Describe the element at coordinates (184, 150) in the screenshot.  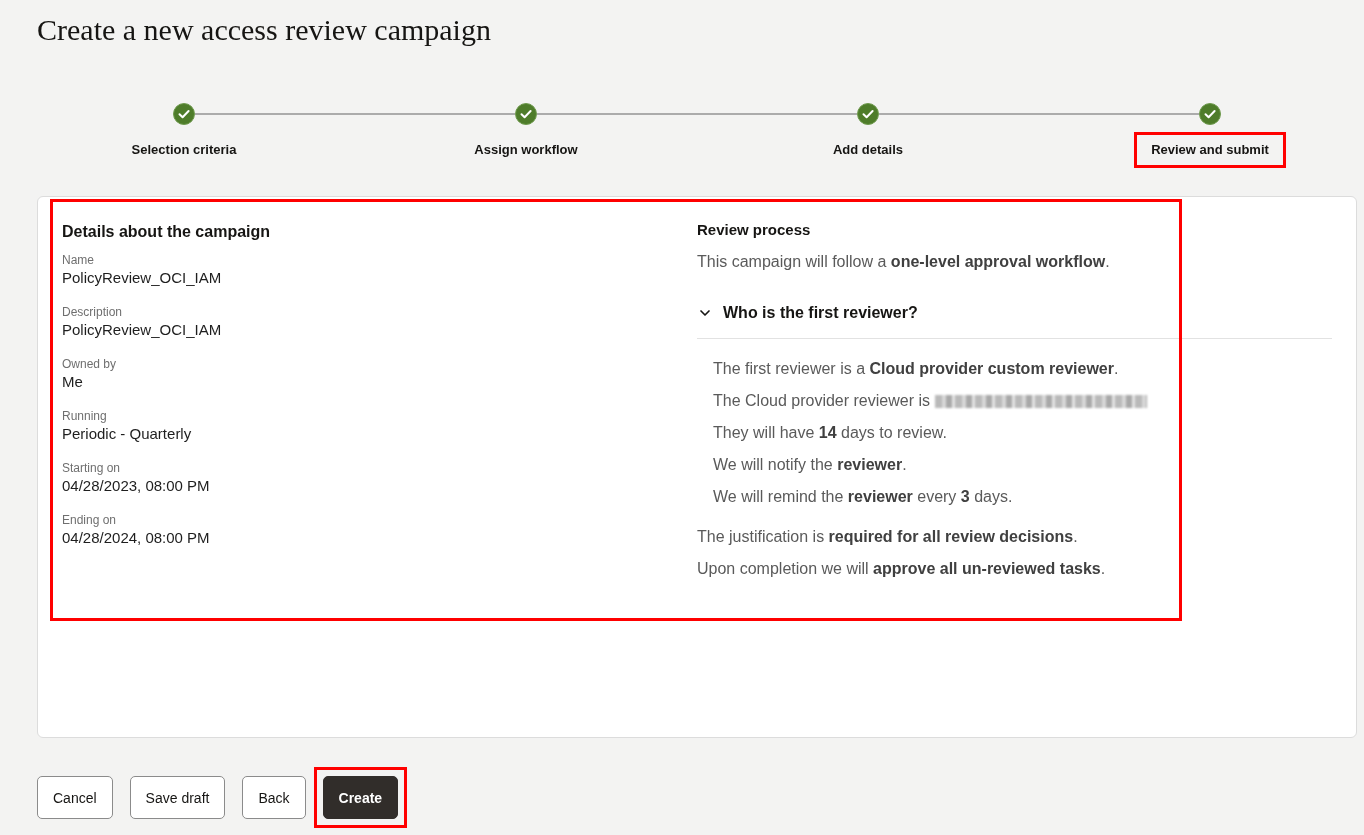
I see `step-label: Selection criteria` at that location.